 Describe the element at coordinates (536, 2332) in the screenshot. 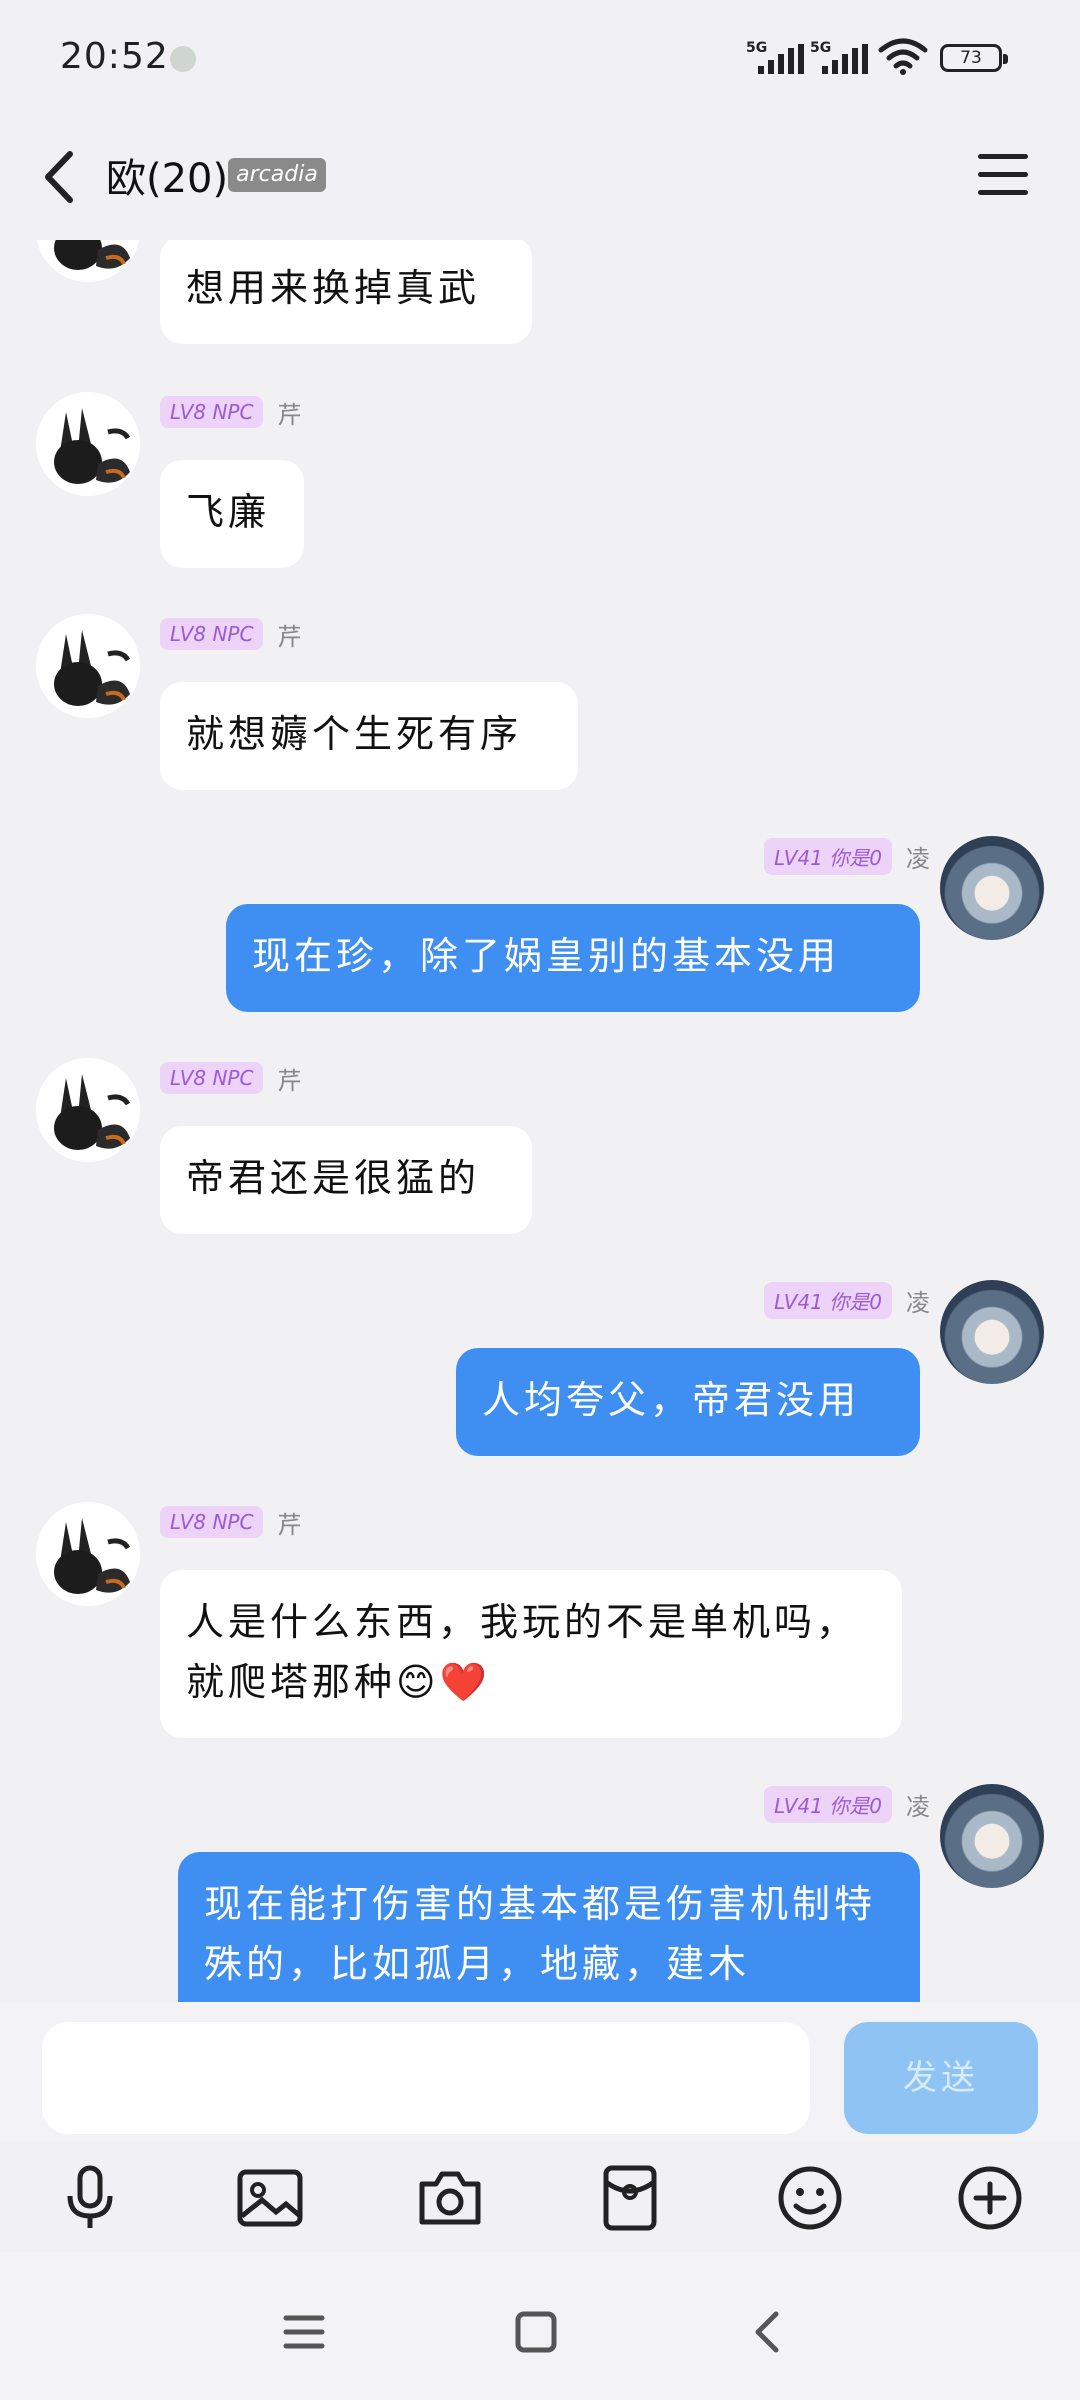

I see `home-nav-icon` at that location.